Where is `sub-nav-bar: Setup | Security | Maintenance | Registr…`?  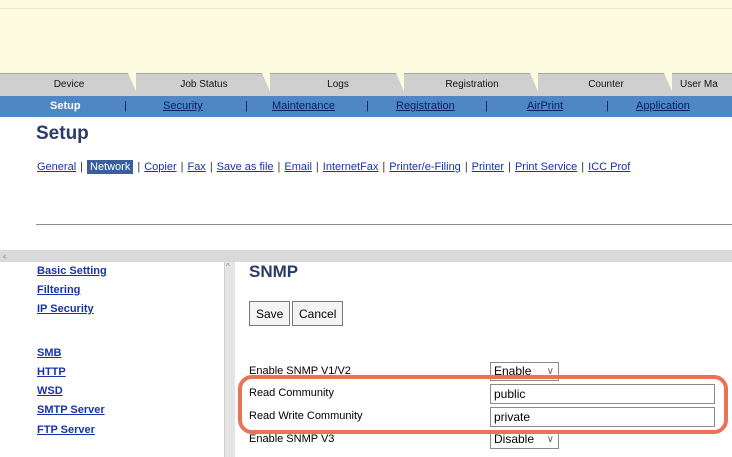 sub-nav-bar: Setup | Security | Maintenance | Registr… is located at coordinates (366, 106).